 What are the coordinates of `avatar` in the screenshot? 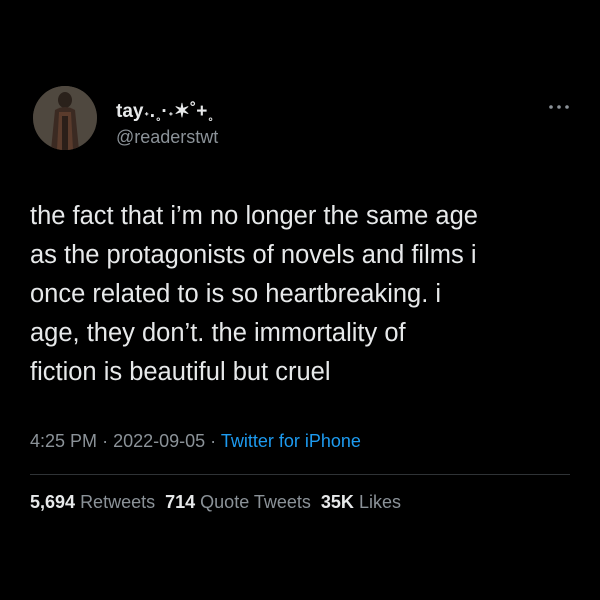 It's located at (65, 118).